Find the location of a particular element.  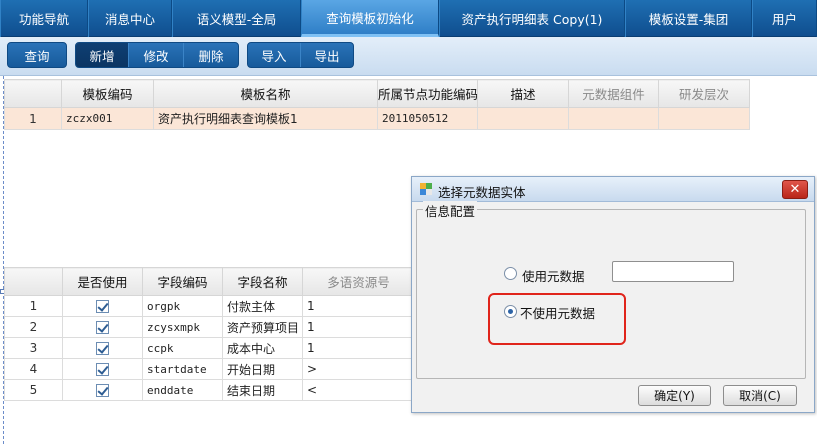

row-number: 2 is located at coordinates (33, 327).